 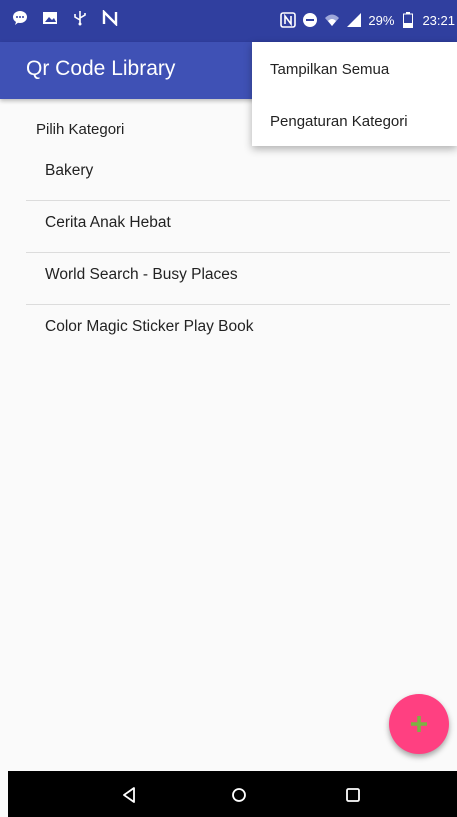 What do you see at coordinates (80, 129) in the screenshot?
I see `category-heading: Pilih Kategori` at bounding box center [80, 129].